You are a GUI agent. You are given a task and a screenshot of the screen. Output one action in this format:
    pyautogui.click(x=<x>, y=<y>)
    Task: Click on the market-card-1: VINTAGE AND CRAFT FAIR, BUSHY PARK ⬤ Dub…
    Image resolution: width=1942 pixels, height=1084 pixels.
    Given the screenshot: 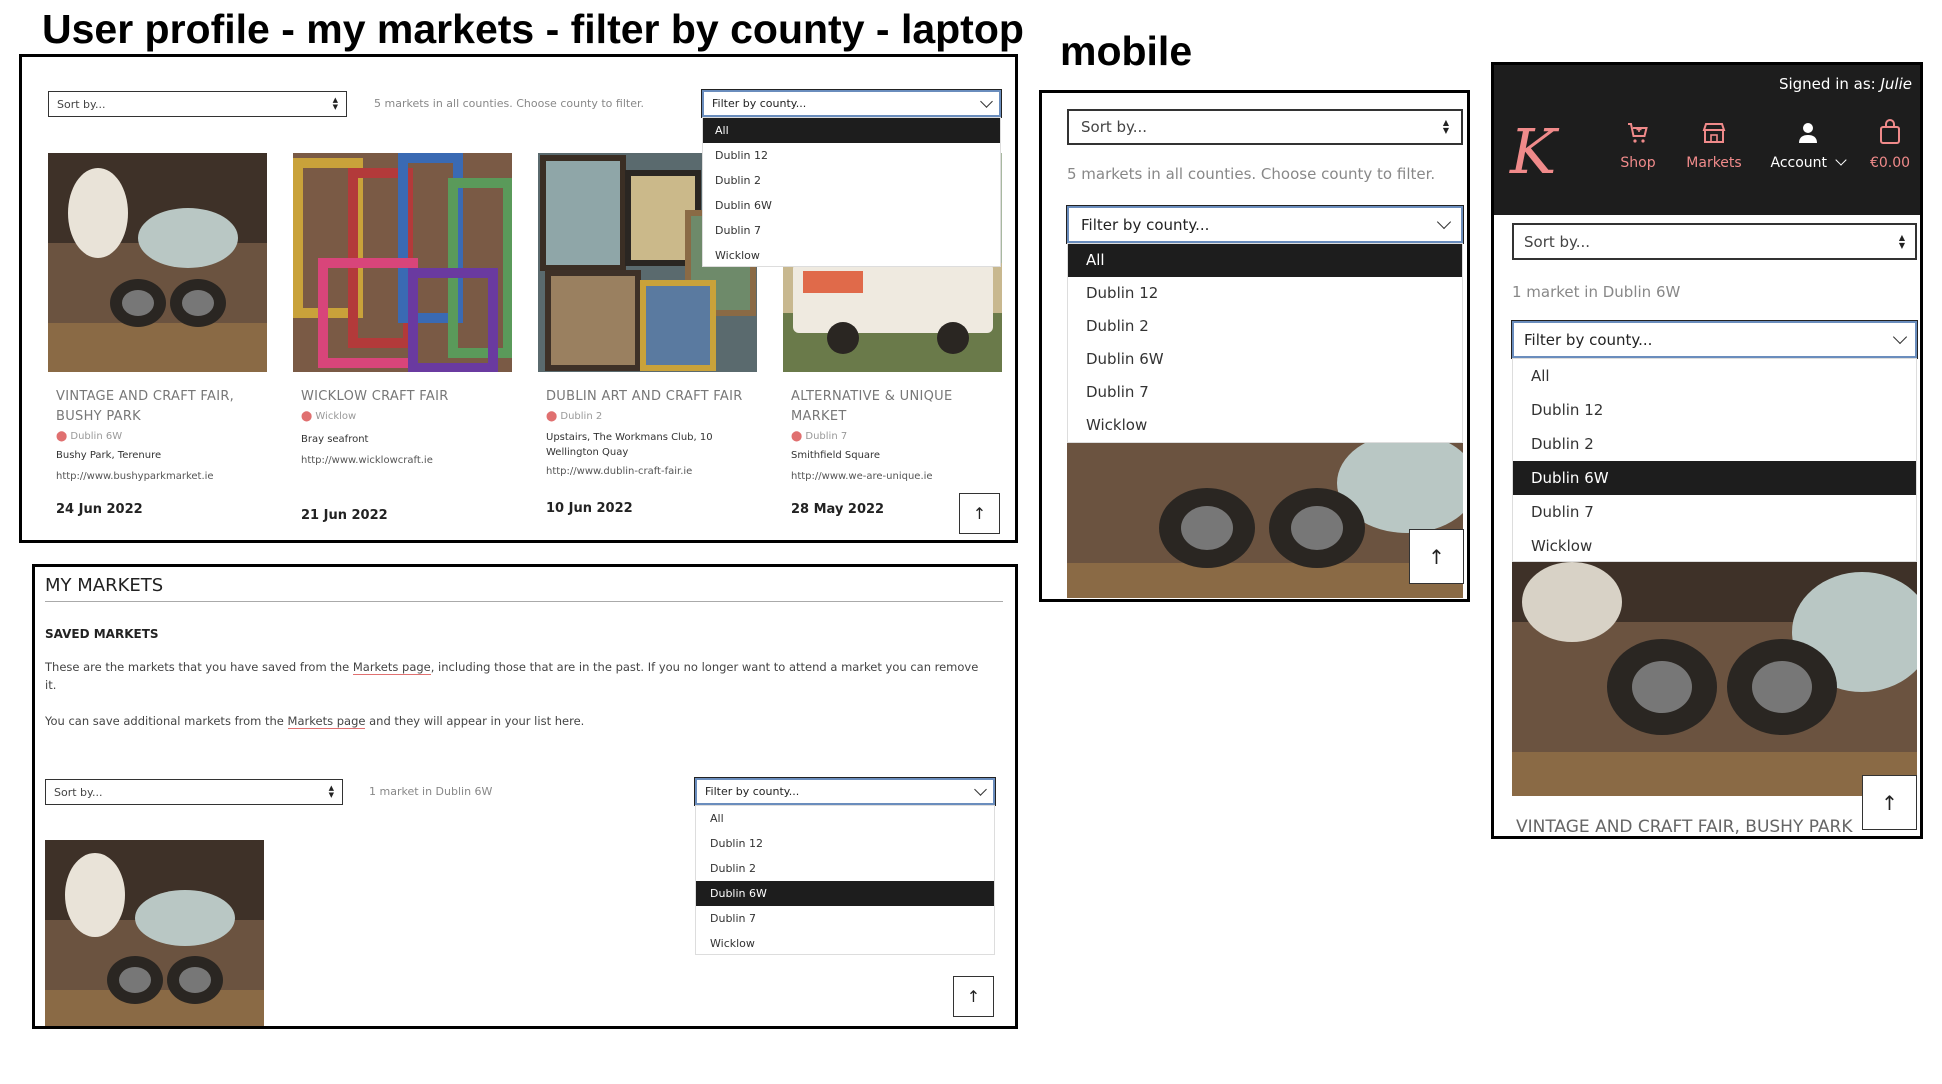 What is the action you would take?
    pyautogui.click(x=156, y=452)
    